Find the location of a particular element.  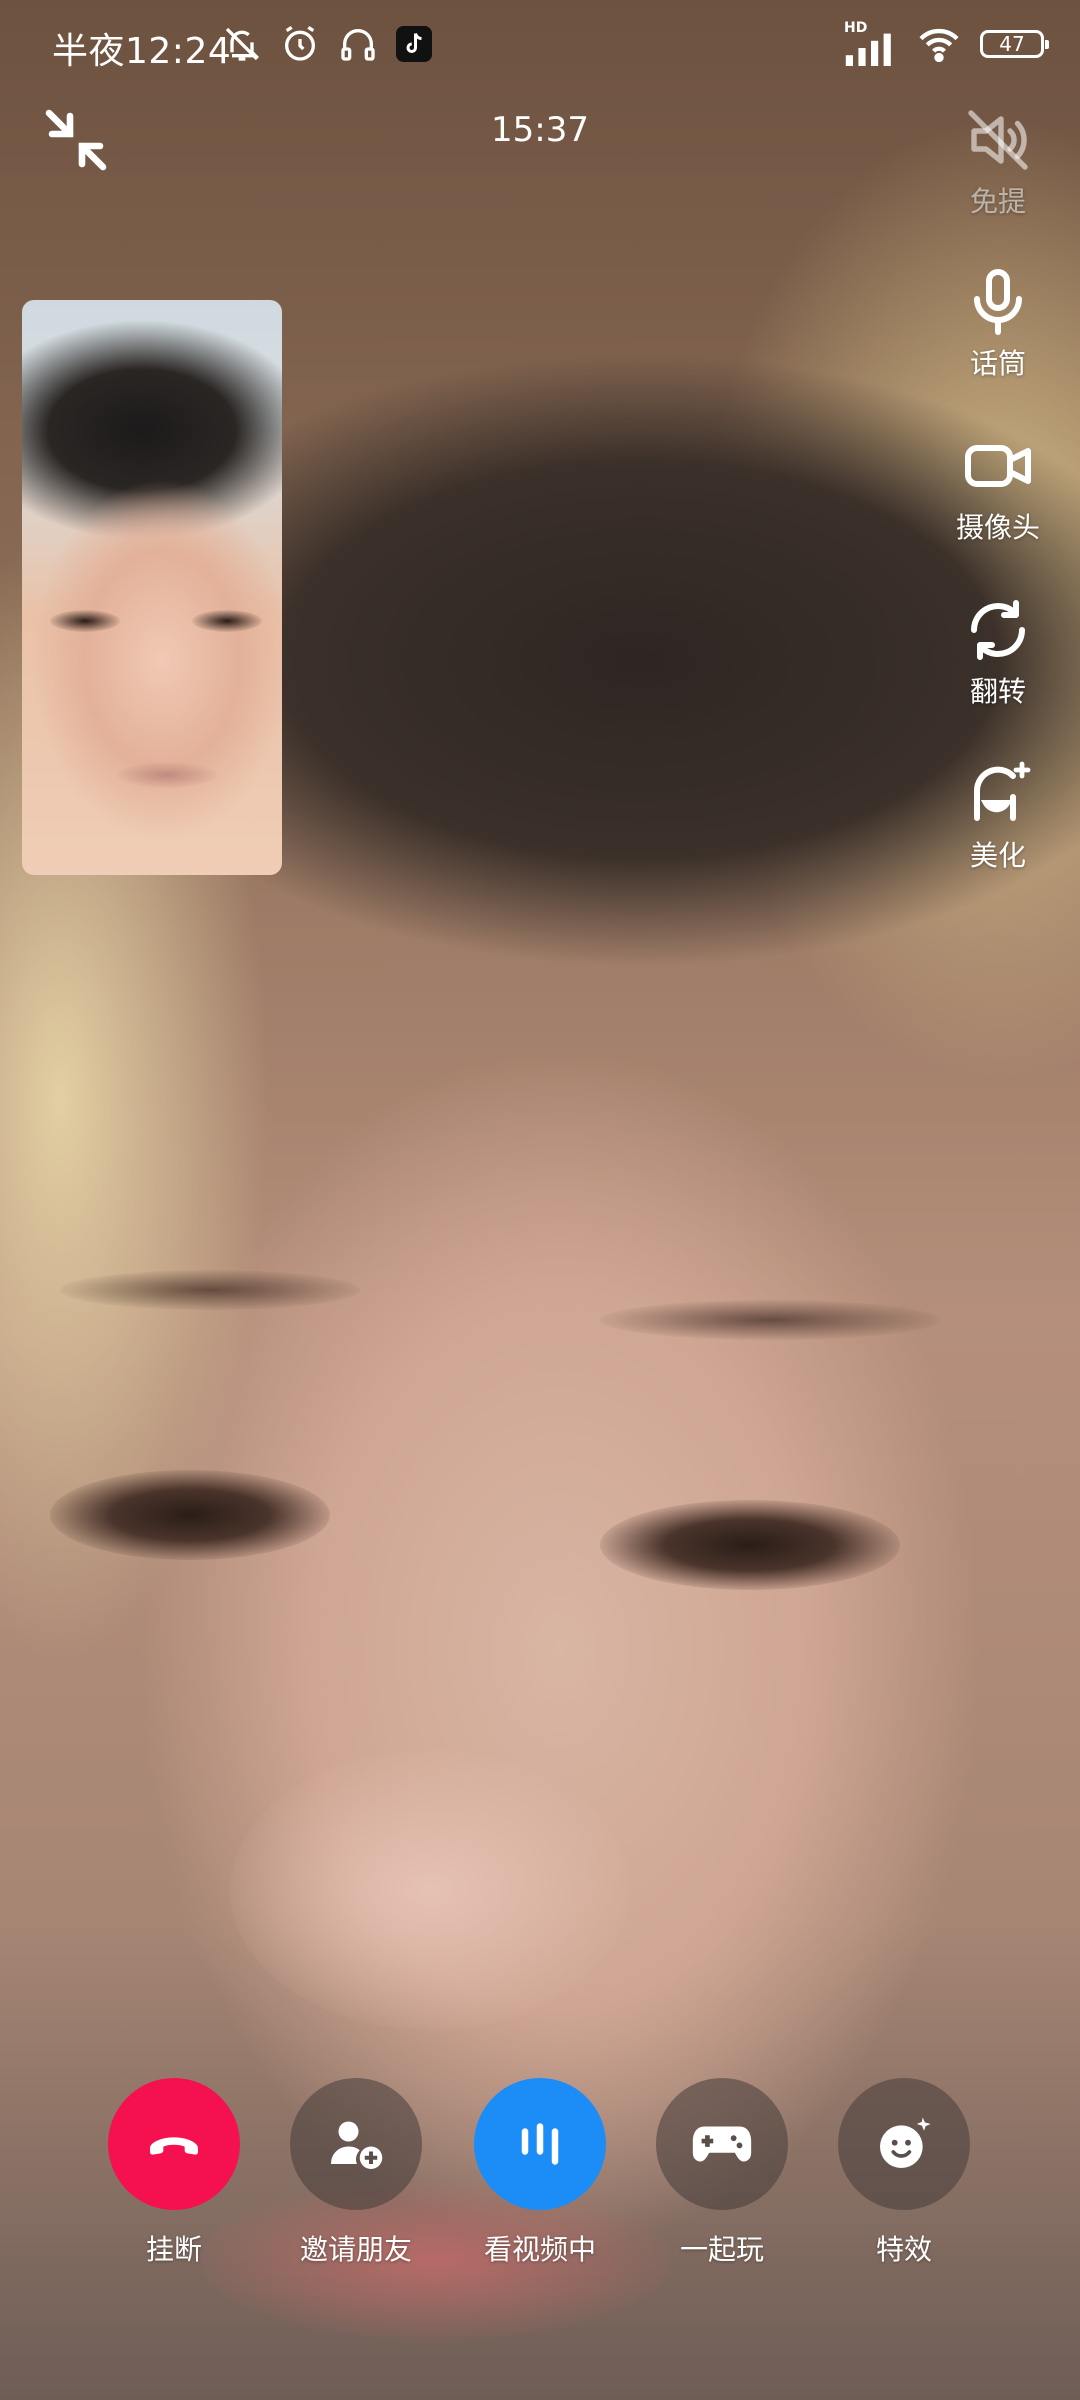

invite-friend-circle is located at coordinates (356, 2144).